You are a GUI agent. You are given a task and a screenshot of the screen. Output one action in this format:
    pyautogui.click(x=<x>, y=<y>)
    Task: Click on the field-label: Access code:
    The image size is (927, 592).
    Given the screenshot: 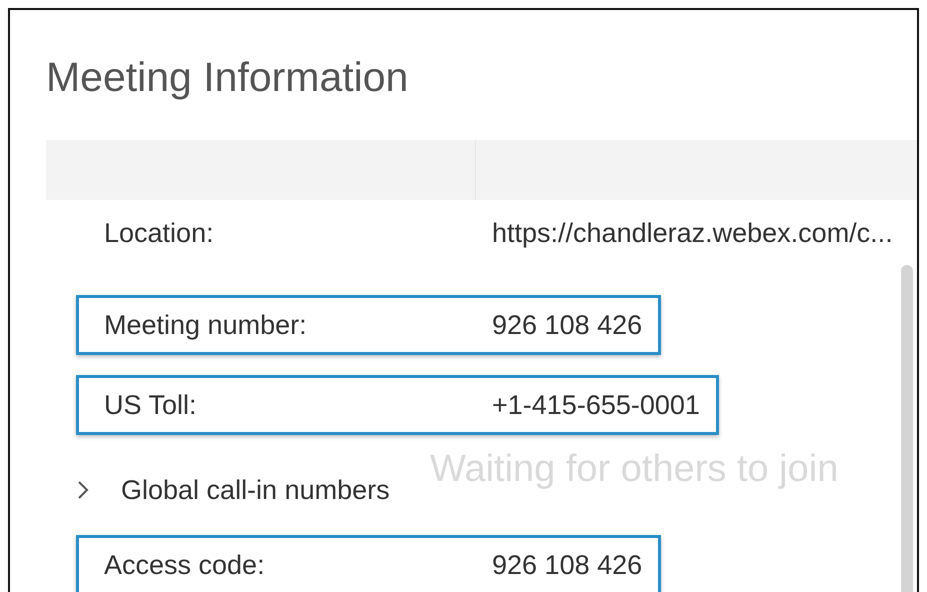 What is the action you would take?
    pyautogui.click(x=185, y=565)
    